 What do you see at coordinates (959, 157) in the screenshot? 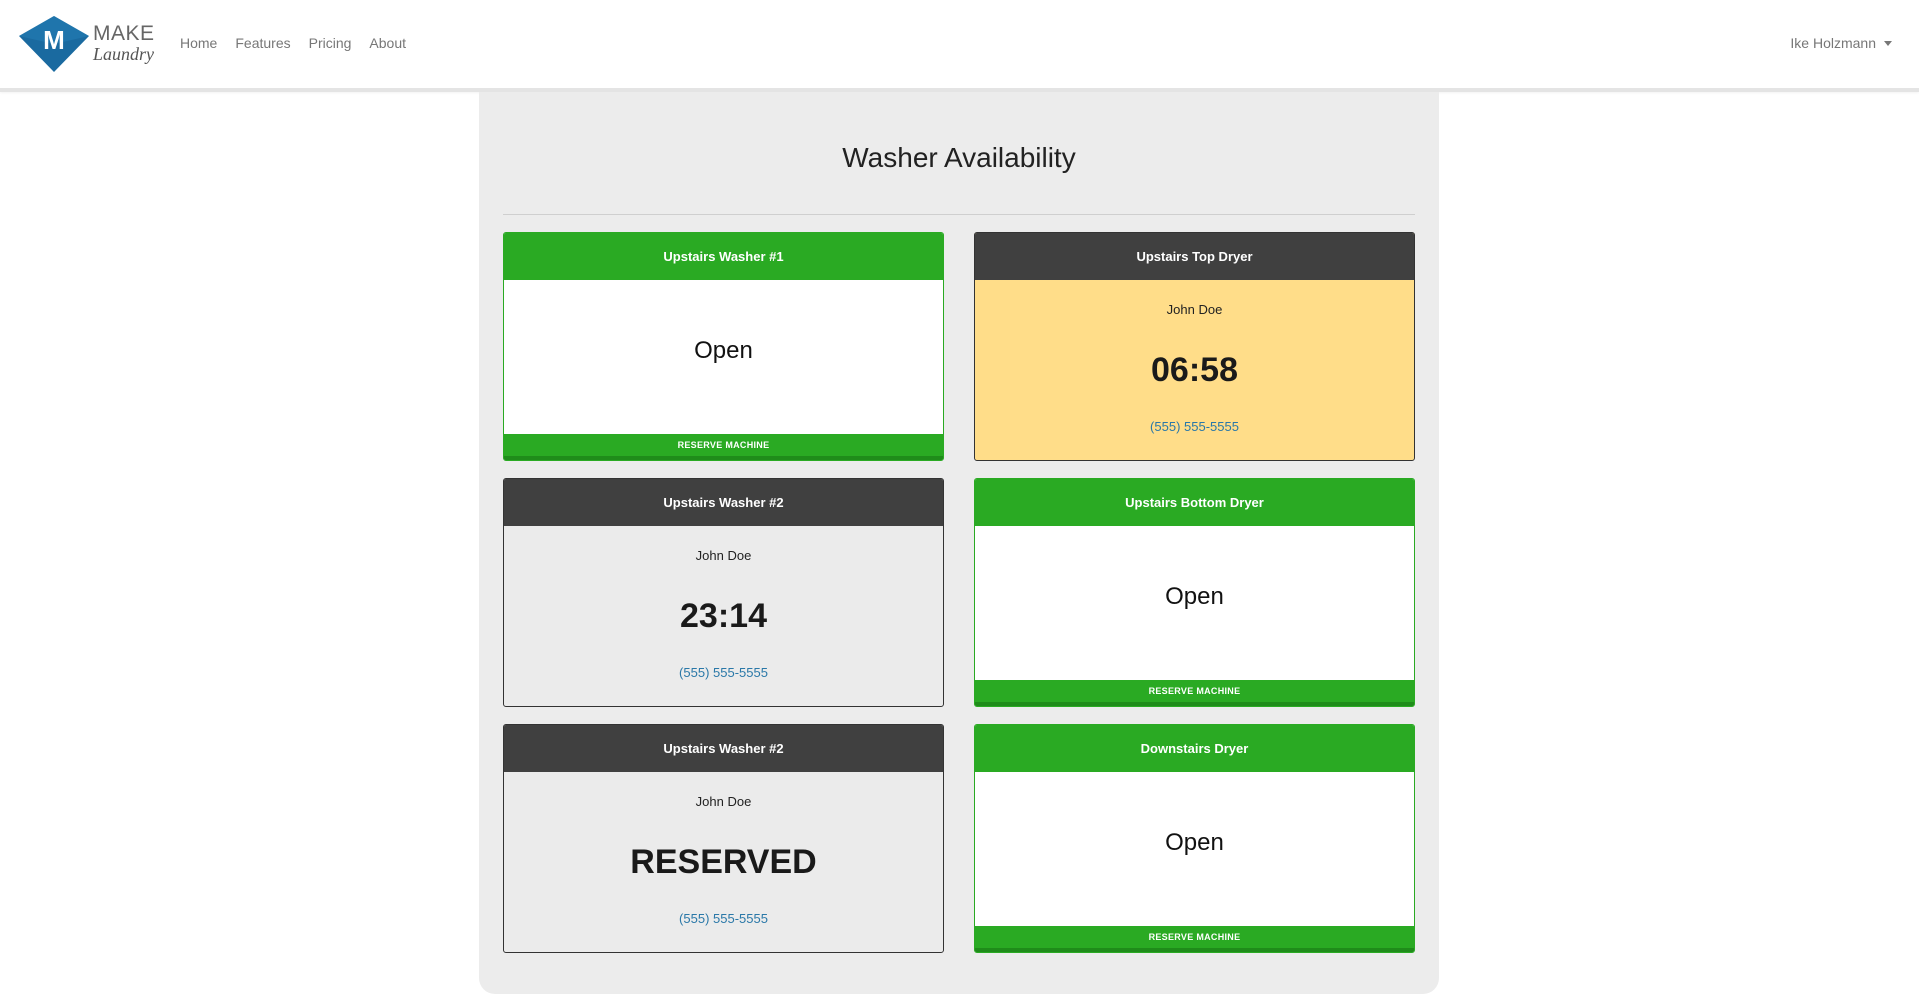
I see `page-title: Washer Availability` at bounding box center [959, 157].